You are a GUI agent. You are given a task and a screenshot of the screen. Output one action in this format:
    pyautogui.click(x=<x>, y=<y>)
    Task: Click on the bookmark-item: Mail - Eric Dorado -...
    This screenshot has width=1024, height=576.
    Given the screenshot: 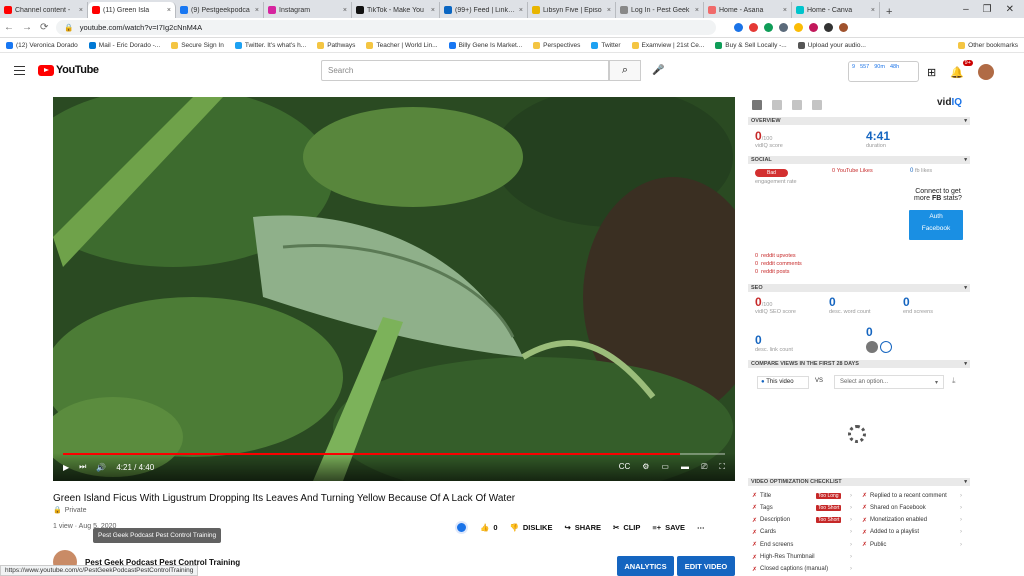 What is the action you would take?
    pyautogui.click(x=124, y=45)
    